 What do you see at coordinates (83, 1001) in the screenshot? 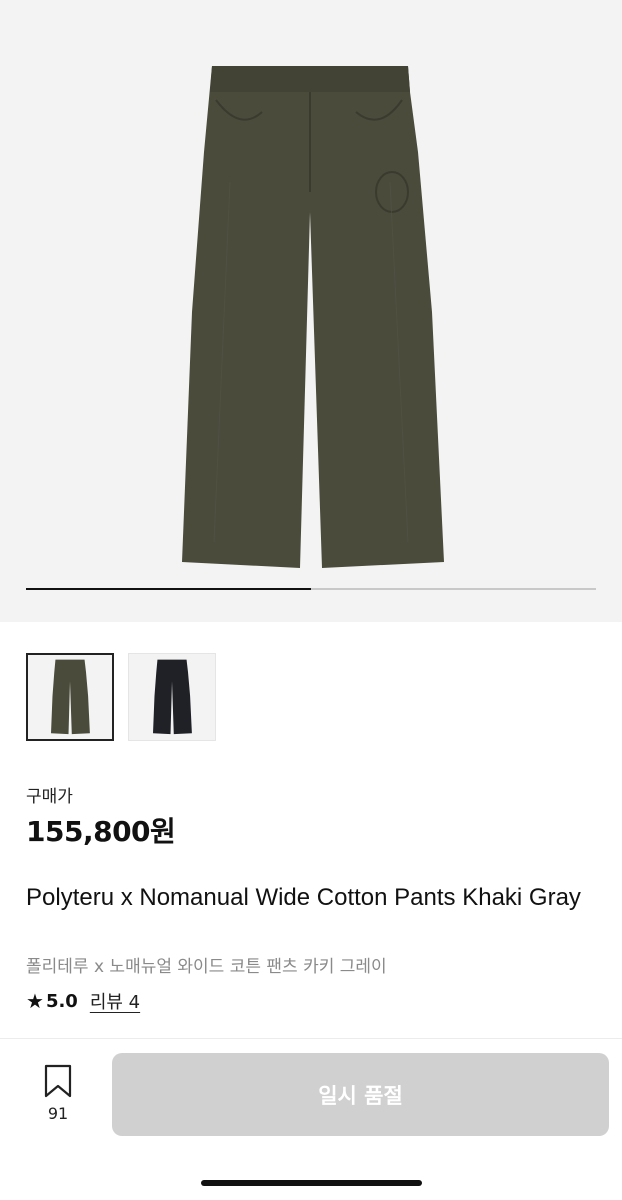
I see `product-rating: ★ 5.0 리뷰 4` at bounding box center [83, 1001].